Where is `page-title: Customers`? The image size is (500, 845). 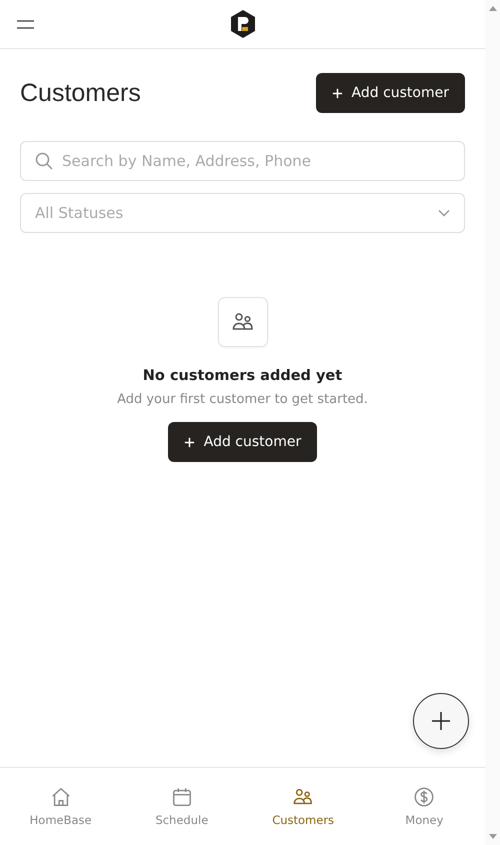 page-title: Customers is located at coordinates (80, 93).